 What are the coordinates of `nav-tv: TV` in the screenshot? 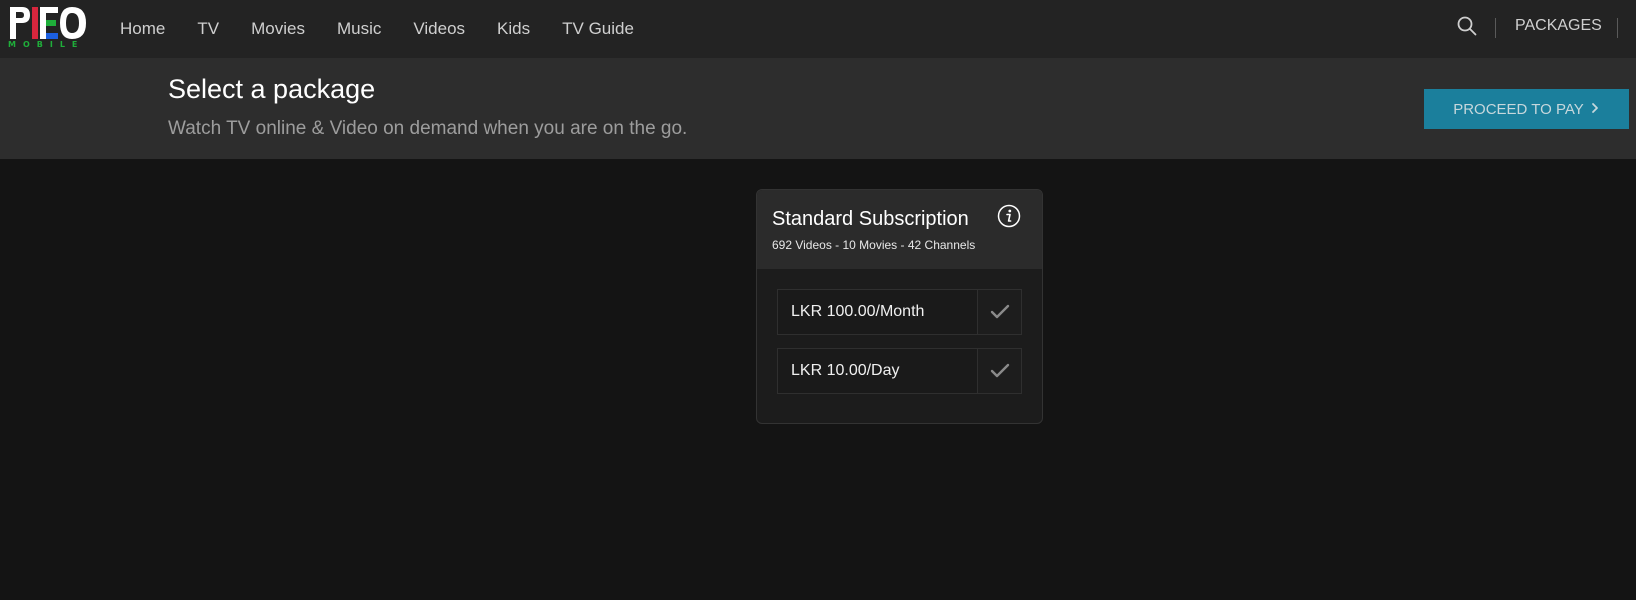 It's located at (208, 29).